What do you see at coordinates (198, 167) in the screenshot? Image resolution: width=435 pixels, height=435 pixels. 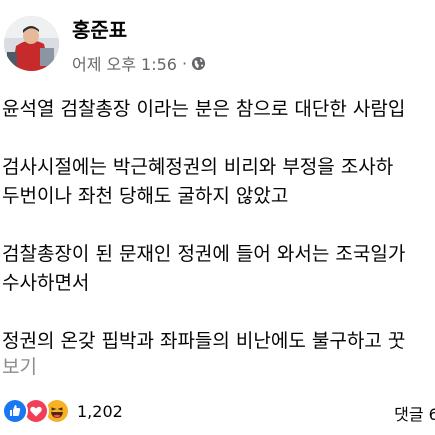 I see `post-text-line: 검사시절에는 박근혜정권의 비리와 부정을 조사하` at bounding box center [198, 167].